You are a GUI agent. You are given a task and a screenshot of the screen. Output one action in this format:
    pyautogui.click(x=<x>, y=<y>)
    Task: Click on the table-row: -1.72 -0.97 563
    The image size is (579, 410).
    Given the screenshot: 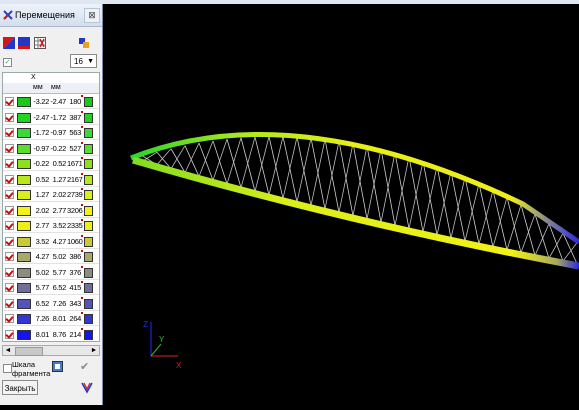 What is the action you would take?
    pyautogui.click(x=51, y=132)
    